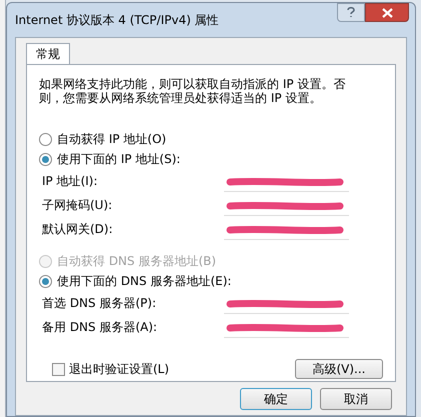 The image size is (421, 417). Describe the element at coordinates (117, 20) in the screenshot. I see `window-title: Internet 协议版本 4 (TCP/IPv4) 属性` at that location.